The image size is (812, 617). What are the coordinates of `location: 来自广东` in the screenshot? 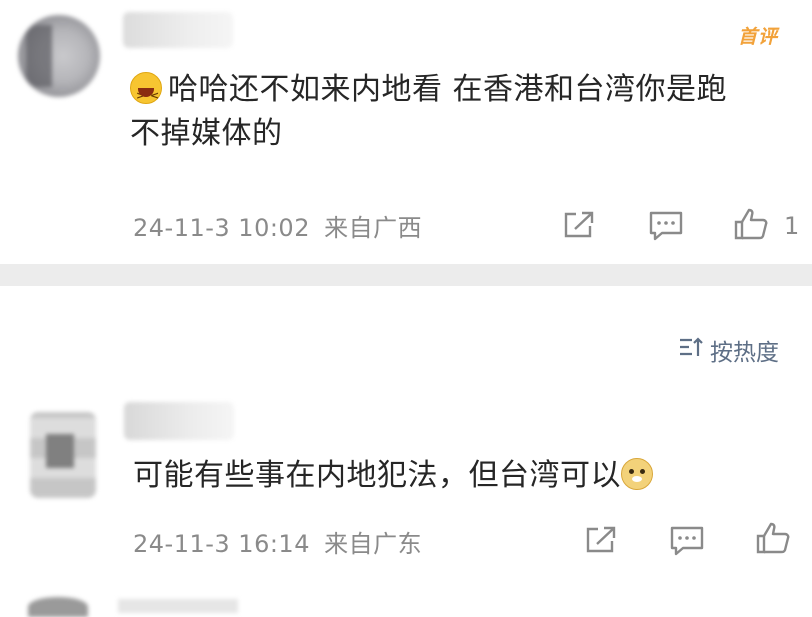 It's located at (373, 544).